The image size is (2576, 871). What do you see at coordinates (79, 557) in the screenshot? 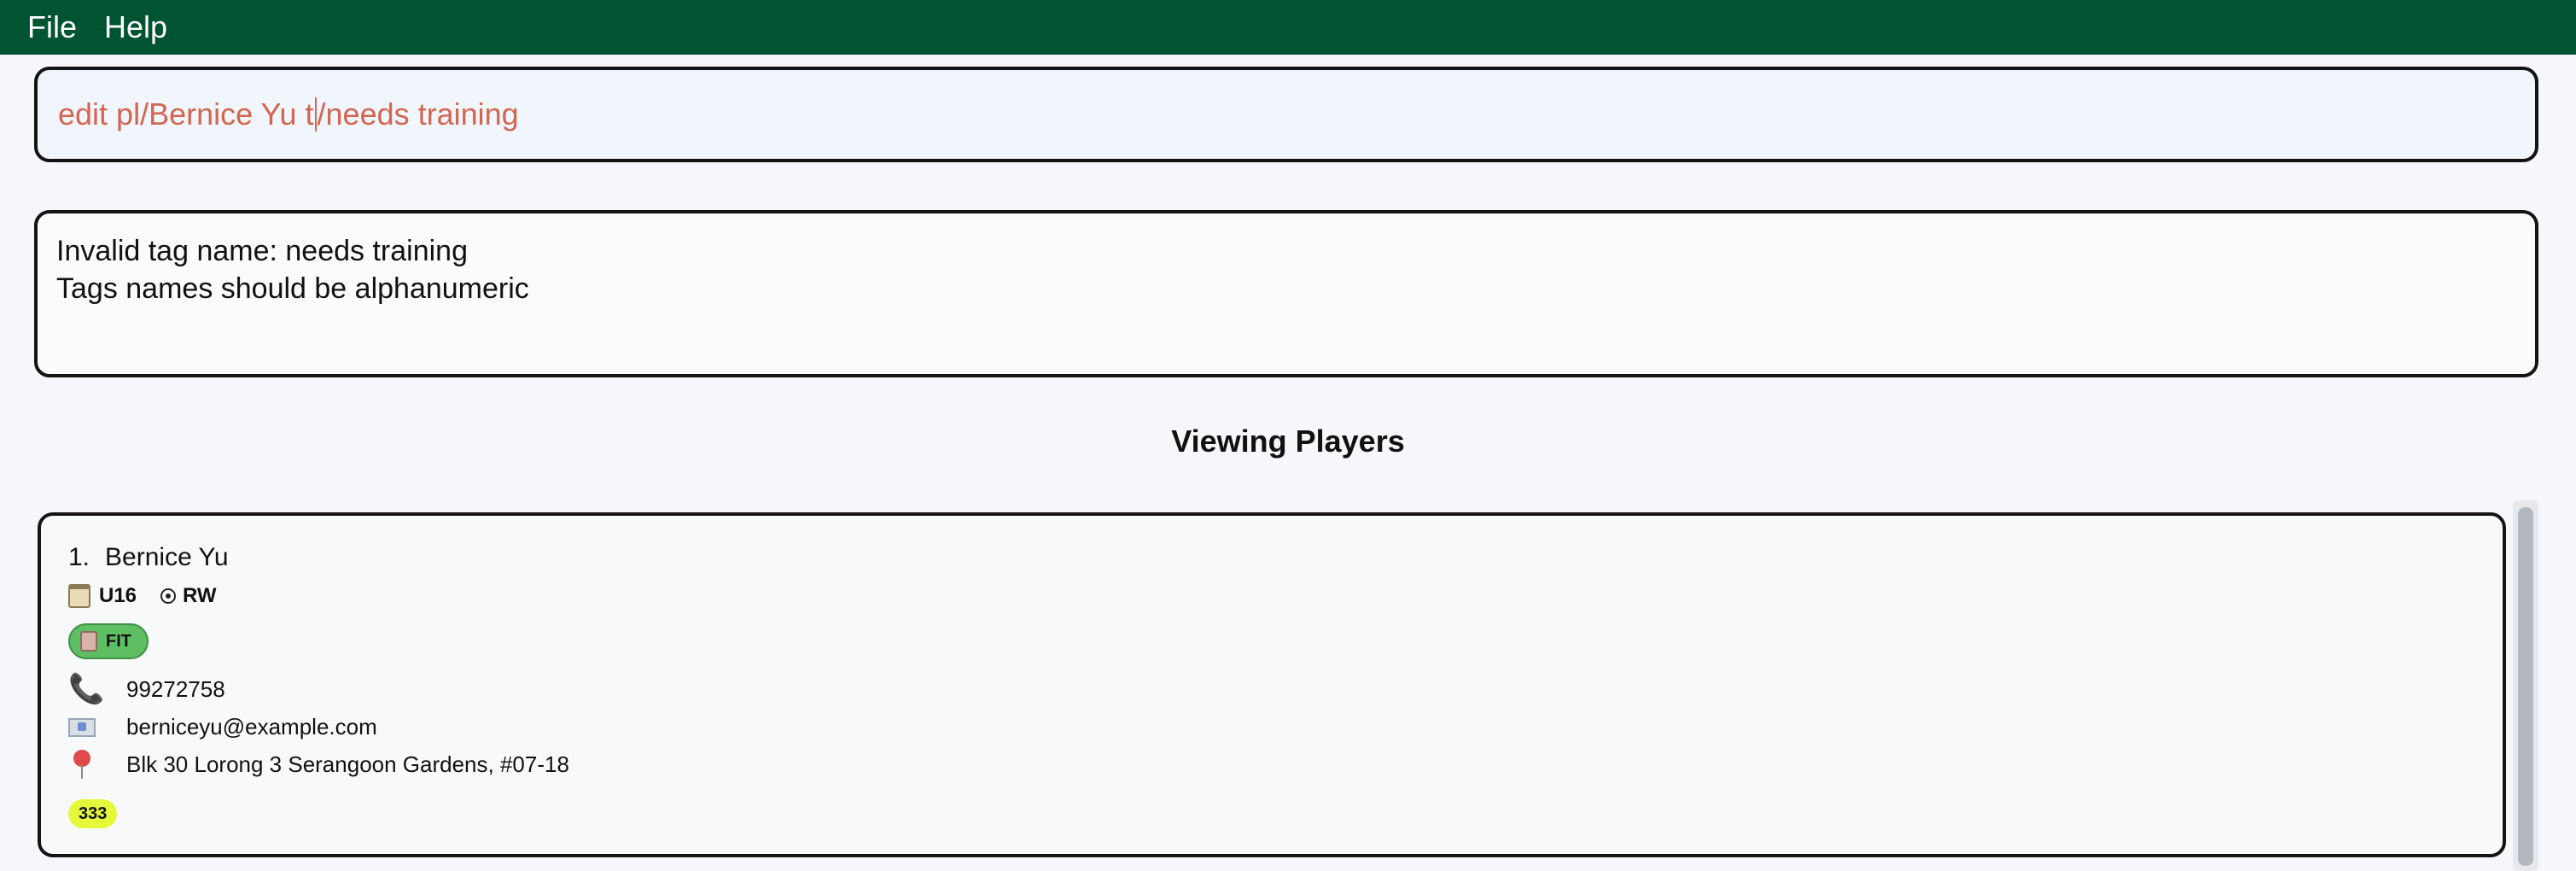
I see `player-index: 1.` at bounding box center [79, 557].